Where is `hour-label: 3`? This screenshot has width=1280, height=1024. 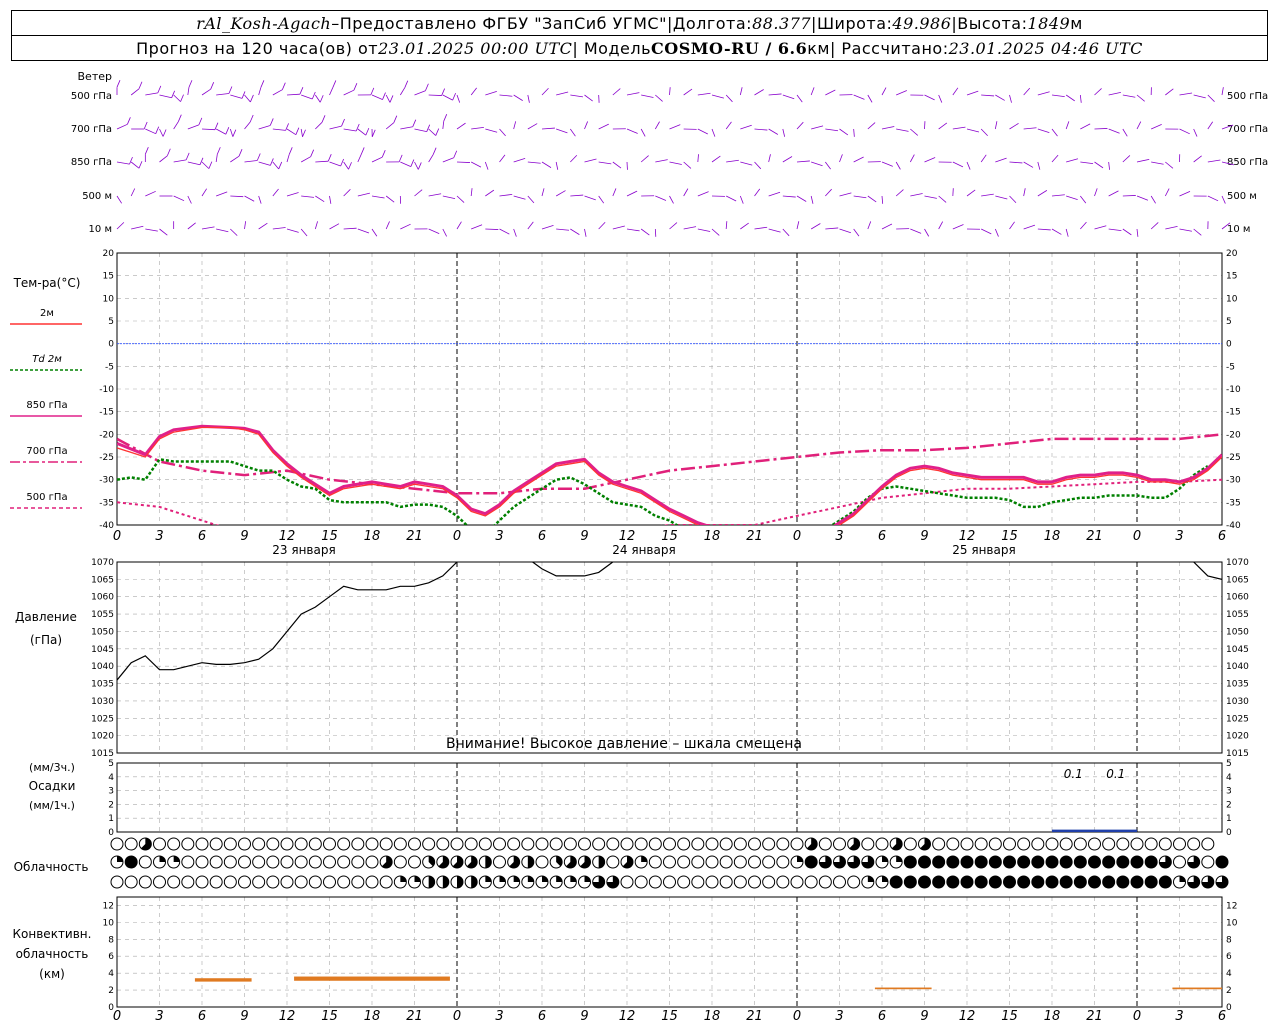
hour-label: 3 is located at coordinates (1179, 536).